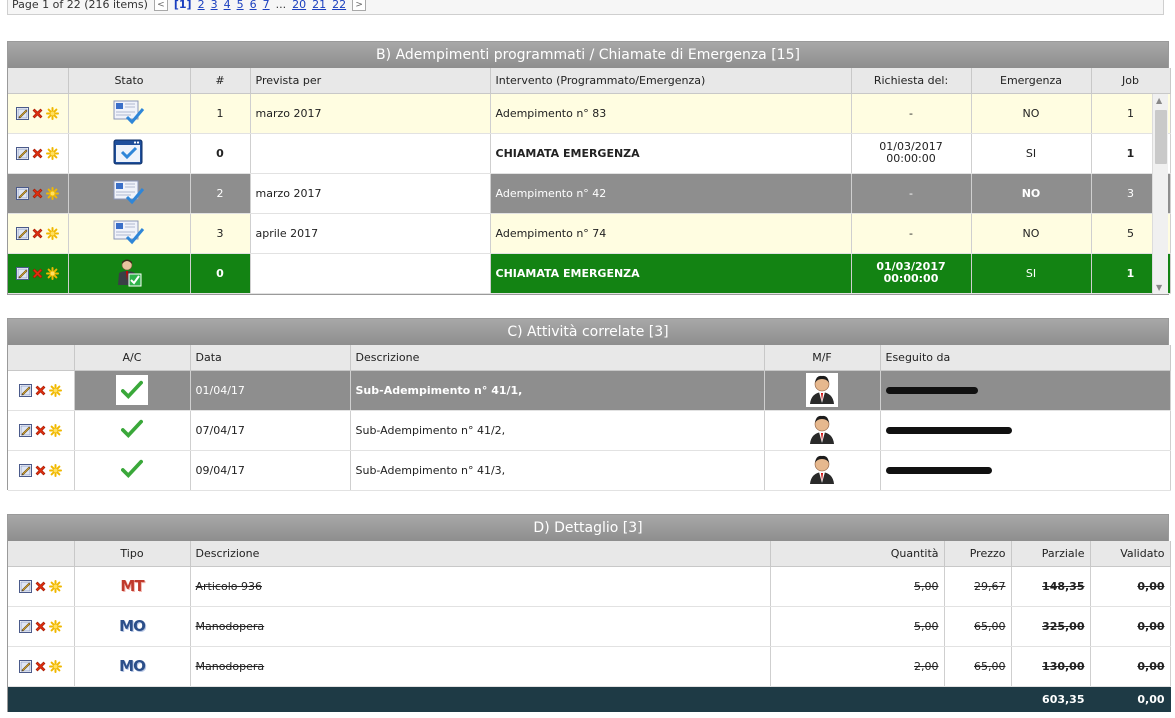  What do you see at coordinates (1031, 81) in the screenshot?
I see `col-emergenza: Emergenza` at bounding box center [1031, 81].